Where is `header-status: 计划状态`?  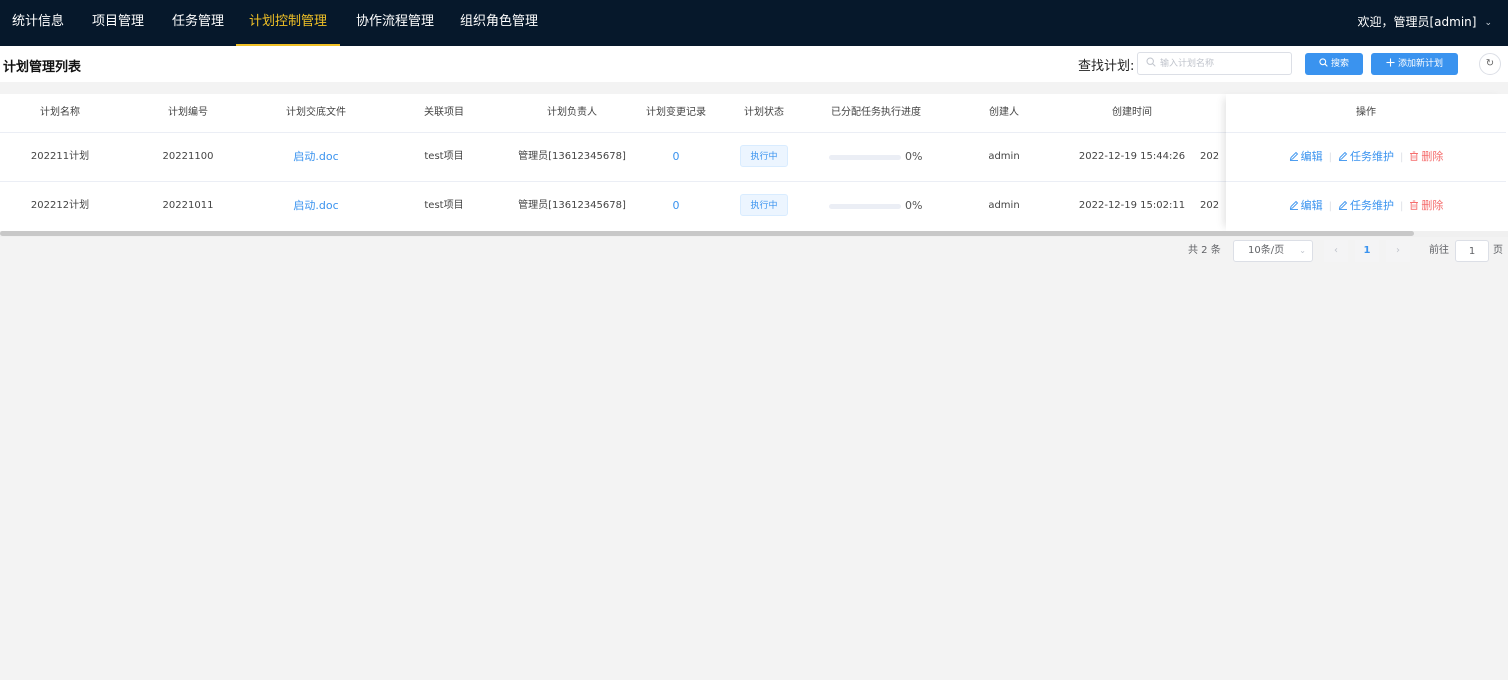 header-status: 计划状态 is located at coordinates (764, 112).